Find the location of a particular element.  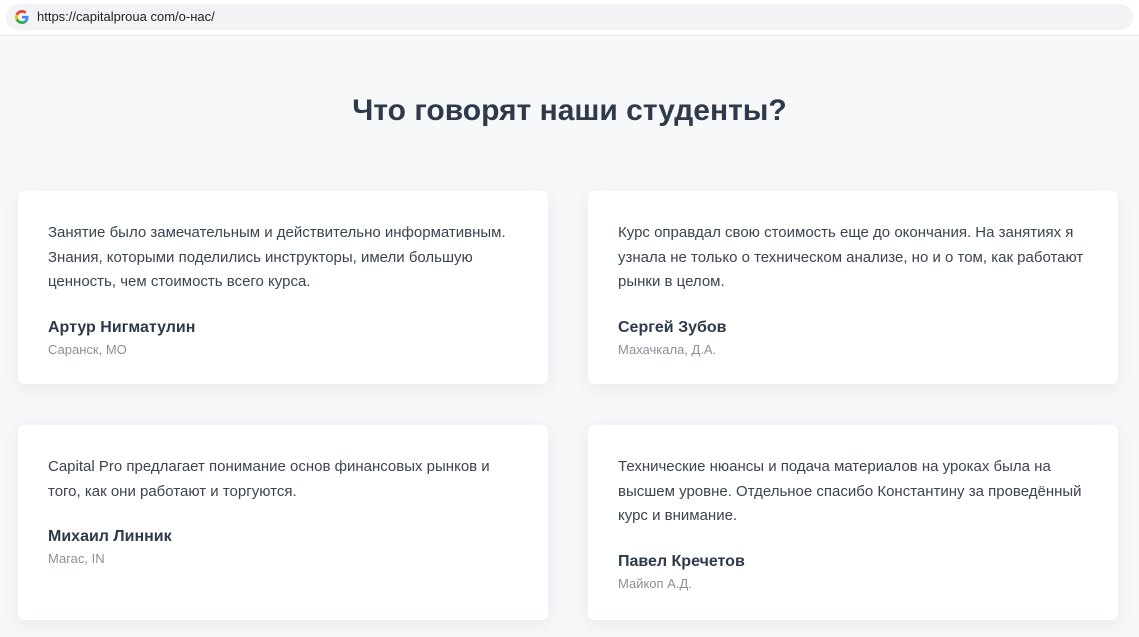

testimonial-location: Саранск, МО is located at coordinates (87, 349).